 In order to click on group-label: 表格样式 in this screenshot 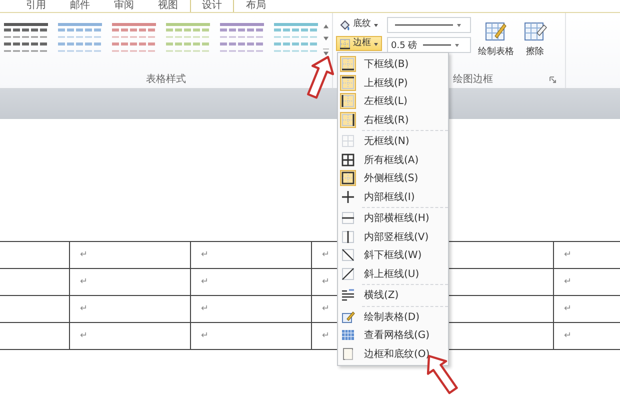, I will do `click(166, 79)`.